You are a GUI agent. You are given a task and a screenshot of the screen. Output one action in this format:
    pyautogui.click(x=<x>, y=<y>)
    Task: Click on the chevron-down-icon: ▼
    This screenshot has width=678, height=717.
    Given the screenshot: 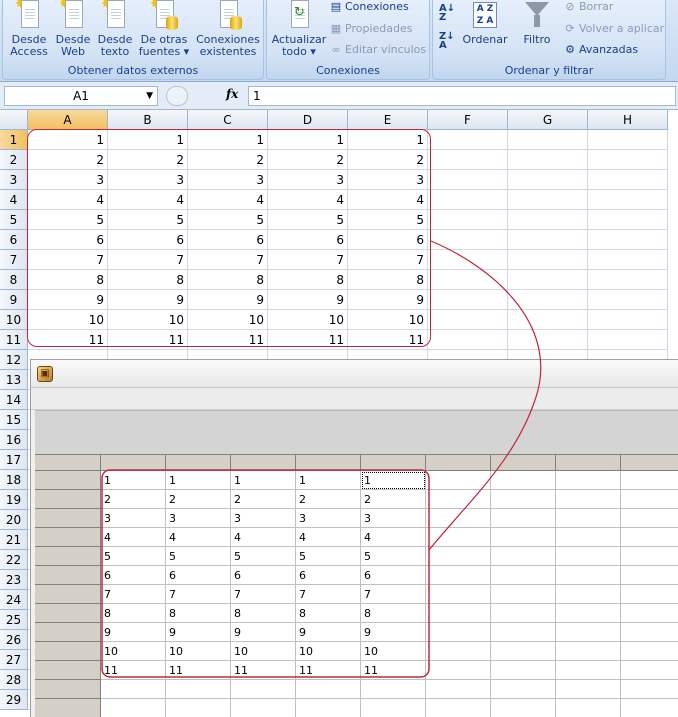 What is the action you would take?
    pyautogui.click(x=149, y=96)
    